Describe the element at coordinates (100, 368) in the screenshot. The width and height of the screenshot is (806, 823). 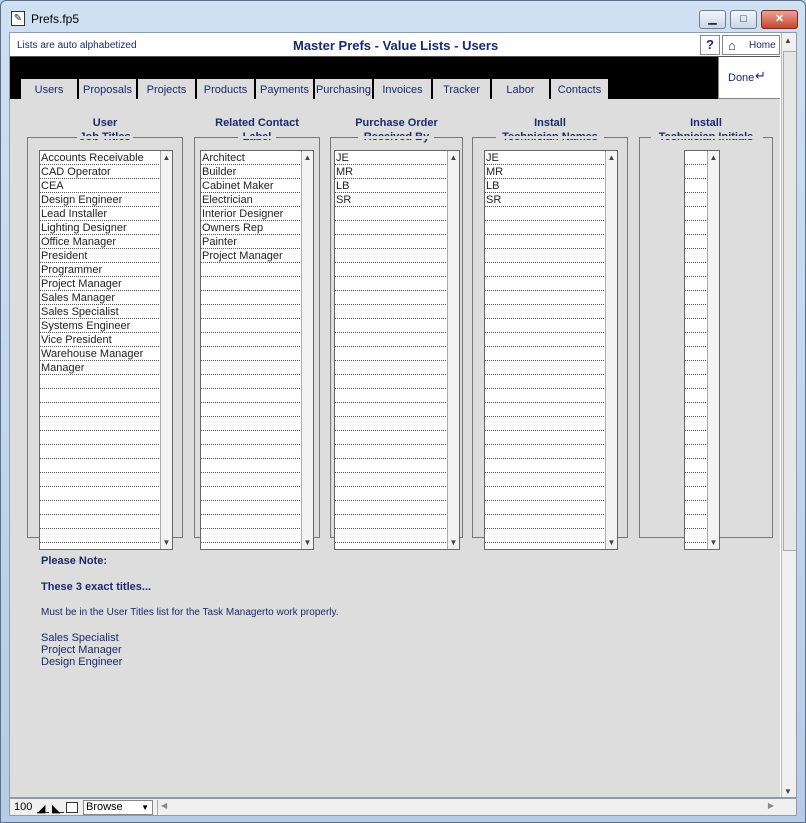
I see `list-item: Manager` at that location.